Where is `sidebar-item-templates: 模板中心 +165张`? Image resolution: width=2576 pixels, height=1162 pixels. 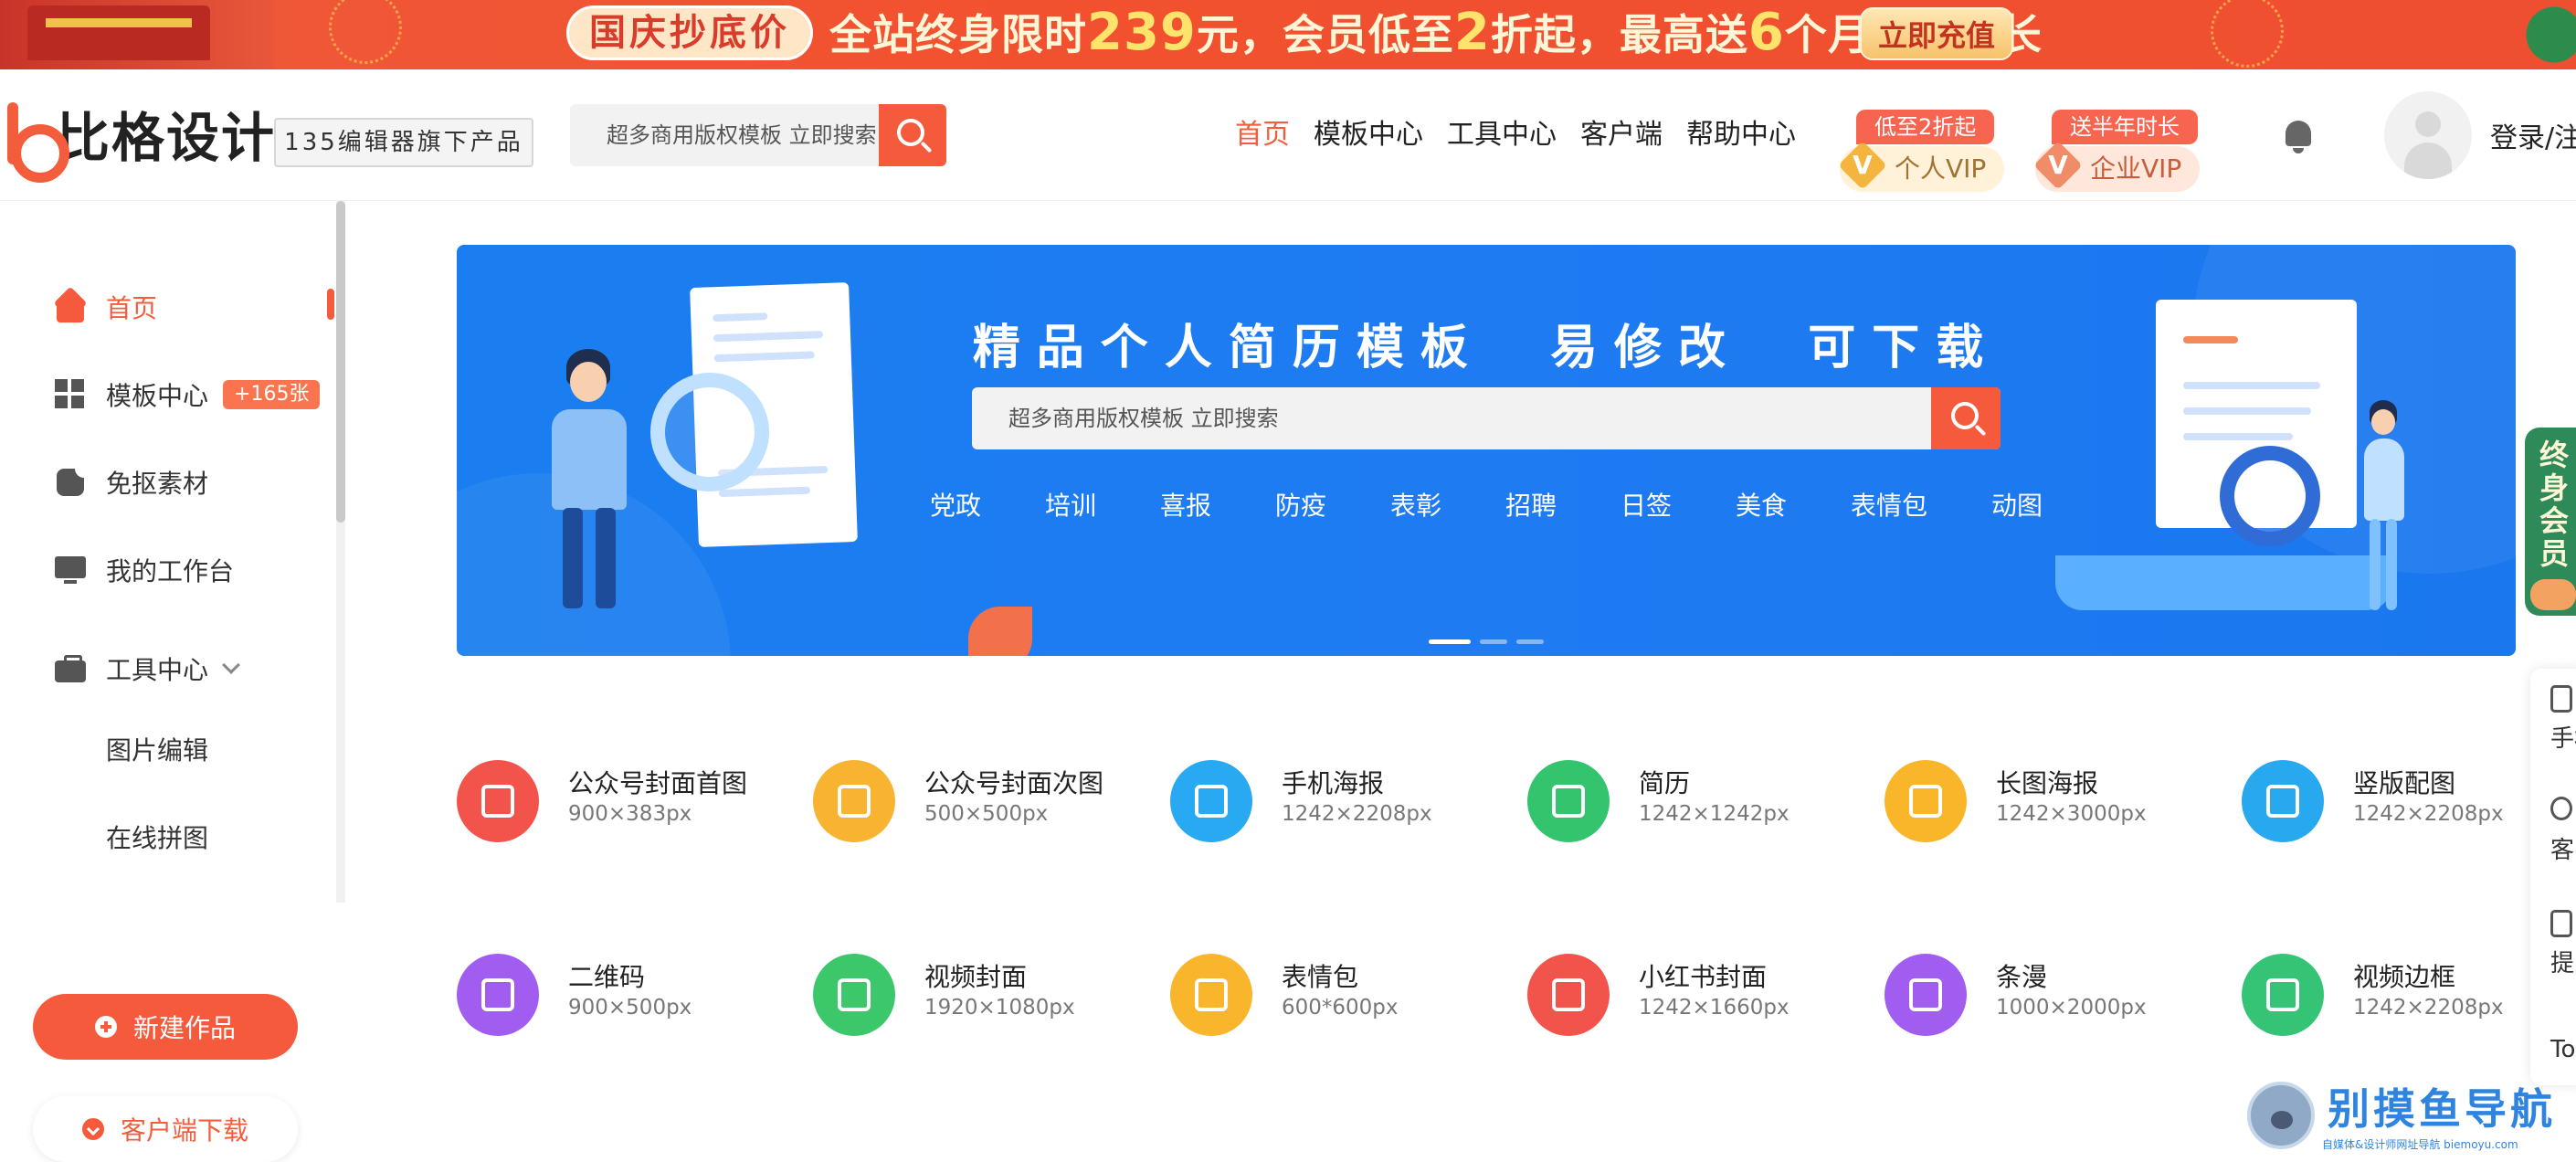
sidebar-item-templates: 模板中心 +165张 is located at coordinates (188, 394).